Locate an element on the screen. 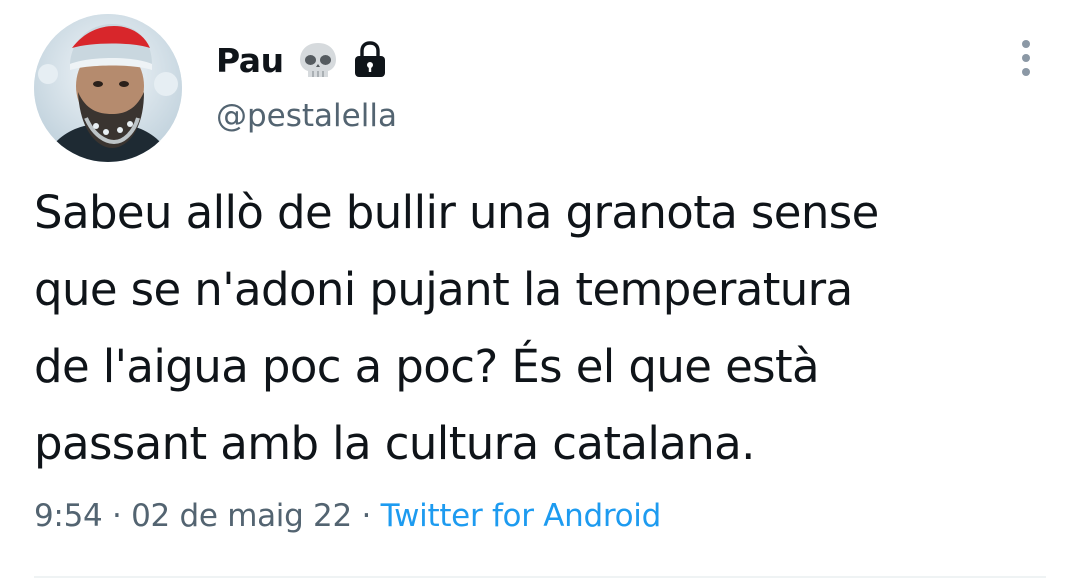  avatar is located at coordinates (108, 88).